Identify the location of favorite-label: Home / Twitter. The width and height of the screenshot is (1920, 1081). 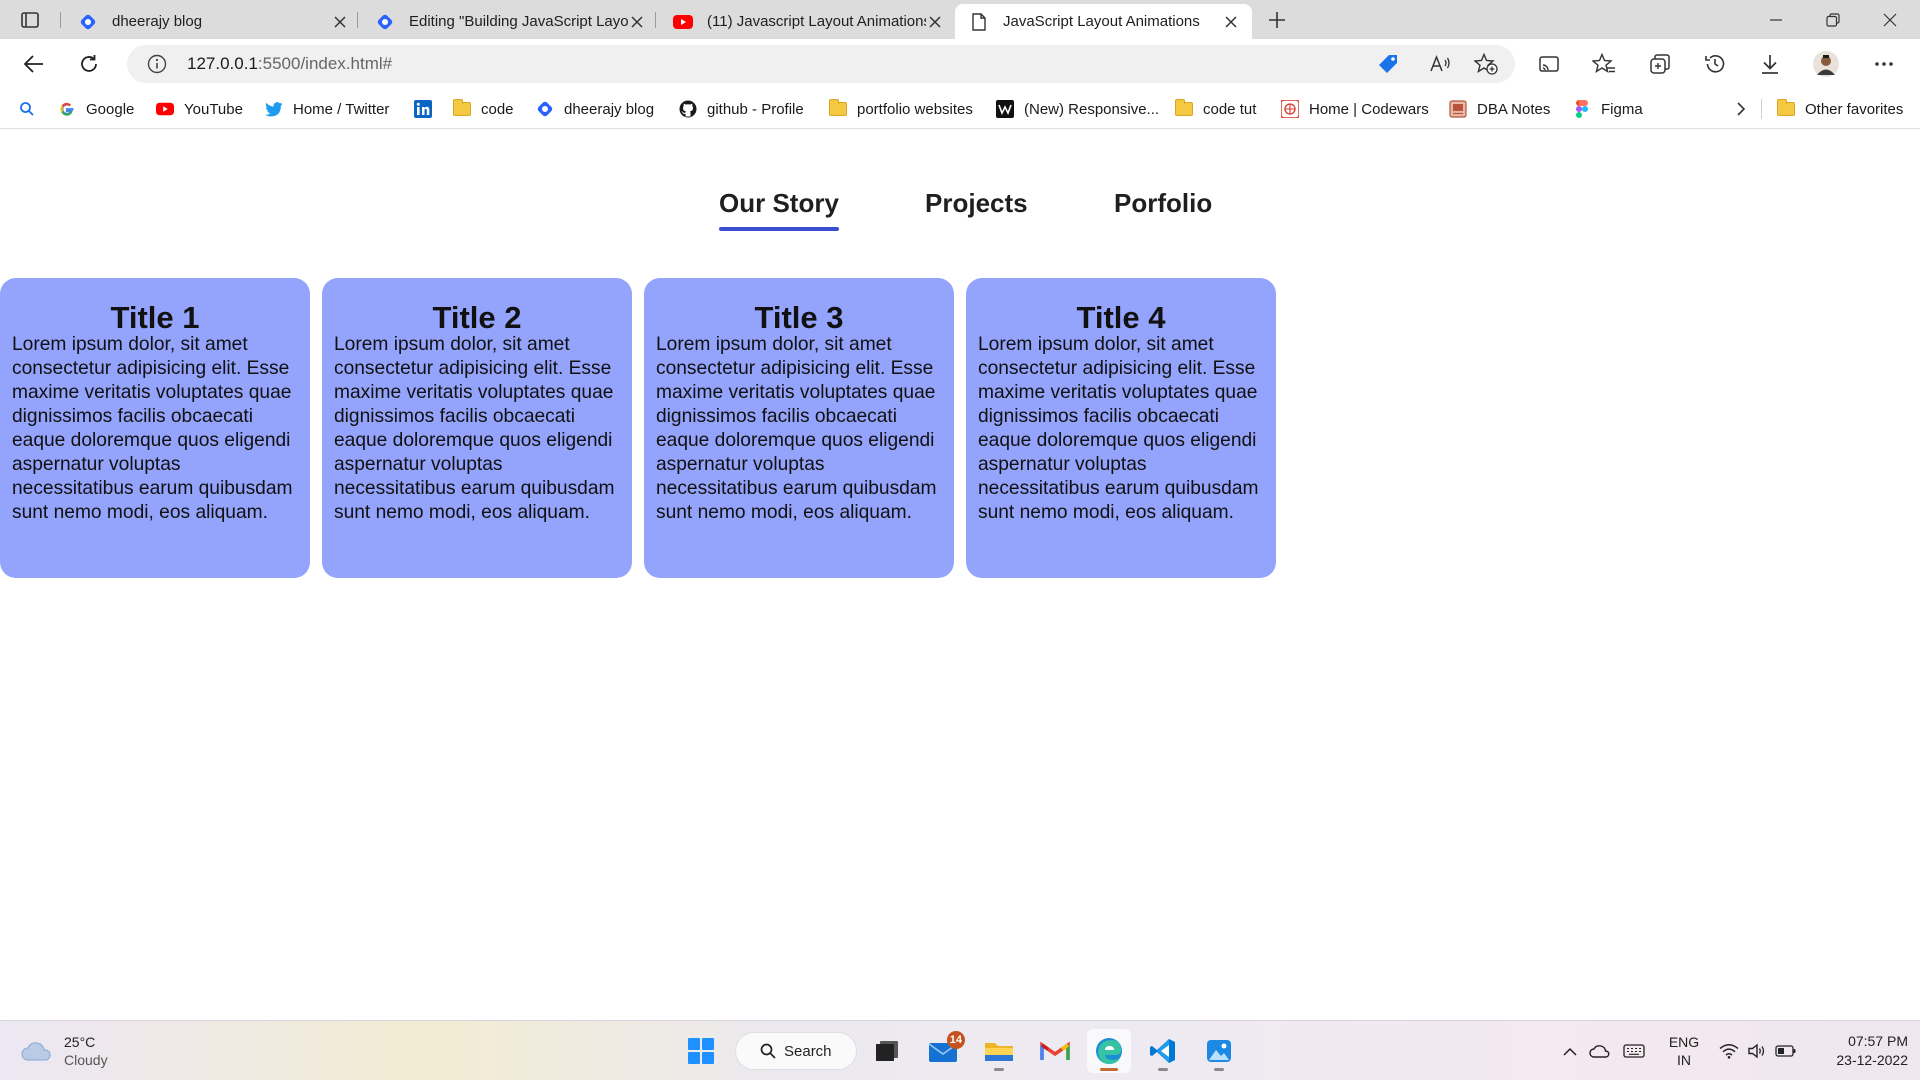
(341, 109).